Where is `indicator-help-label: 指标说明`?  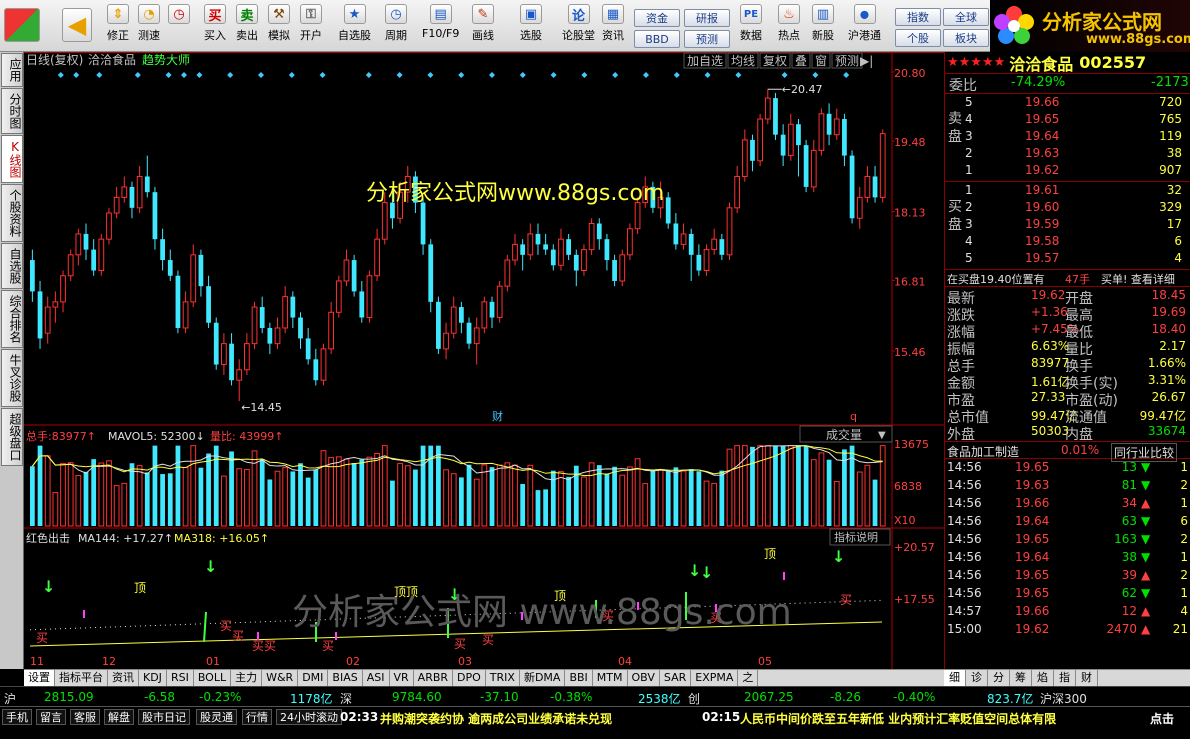
indicator-help-label: 指标说明 is located at coordinates (856, 537).